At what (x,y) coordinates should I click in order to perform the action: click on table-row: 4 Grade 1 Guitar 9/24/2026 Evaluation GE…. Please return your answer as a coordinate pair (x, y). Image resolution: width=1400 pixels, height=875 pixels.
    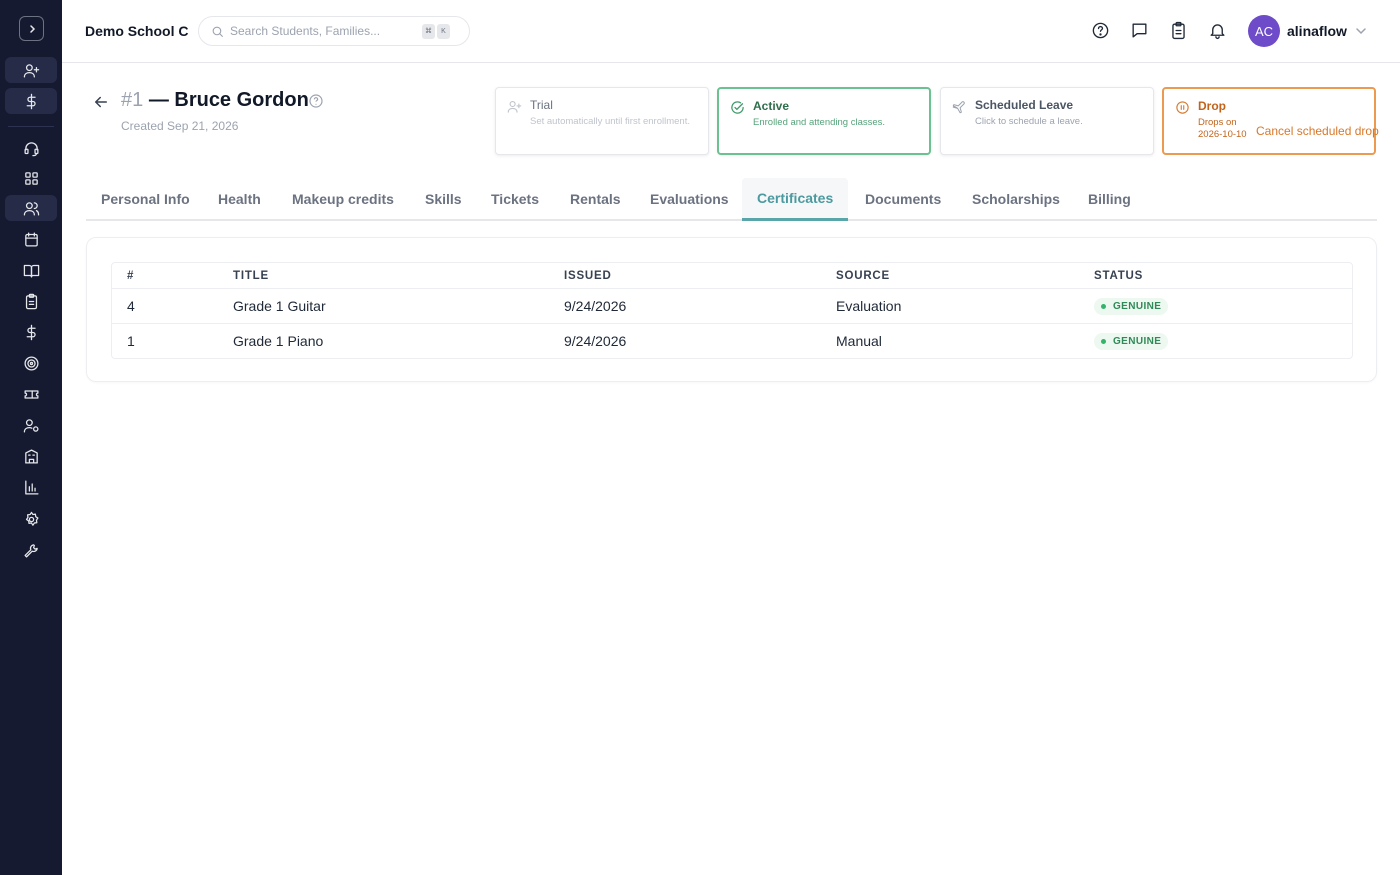
    Looking at the image, I should click on (732, 305).